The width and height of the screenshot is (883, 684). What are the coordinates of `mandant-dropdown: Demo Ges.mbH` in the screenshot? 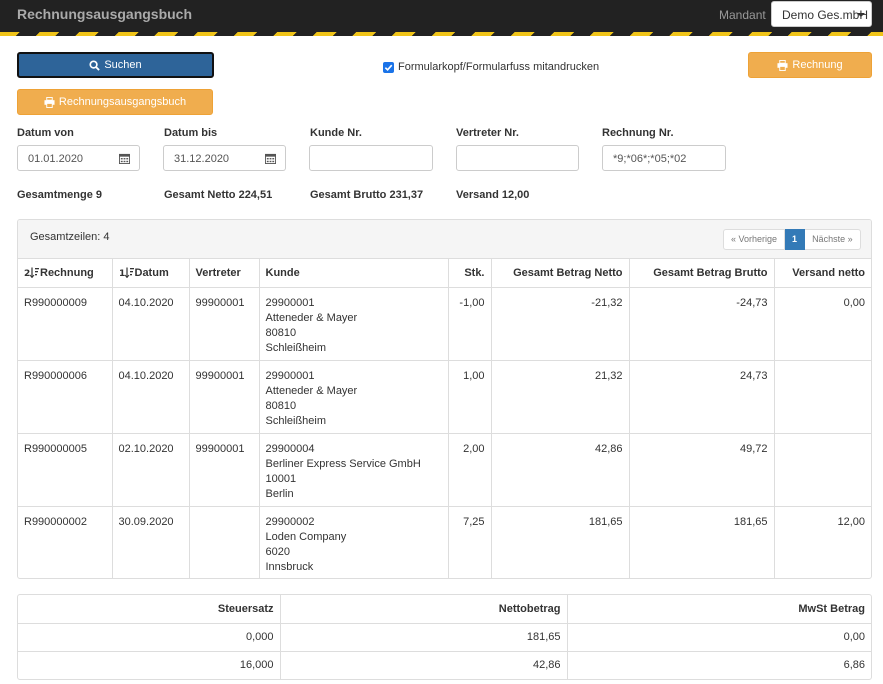 It's located at (821, 14).